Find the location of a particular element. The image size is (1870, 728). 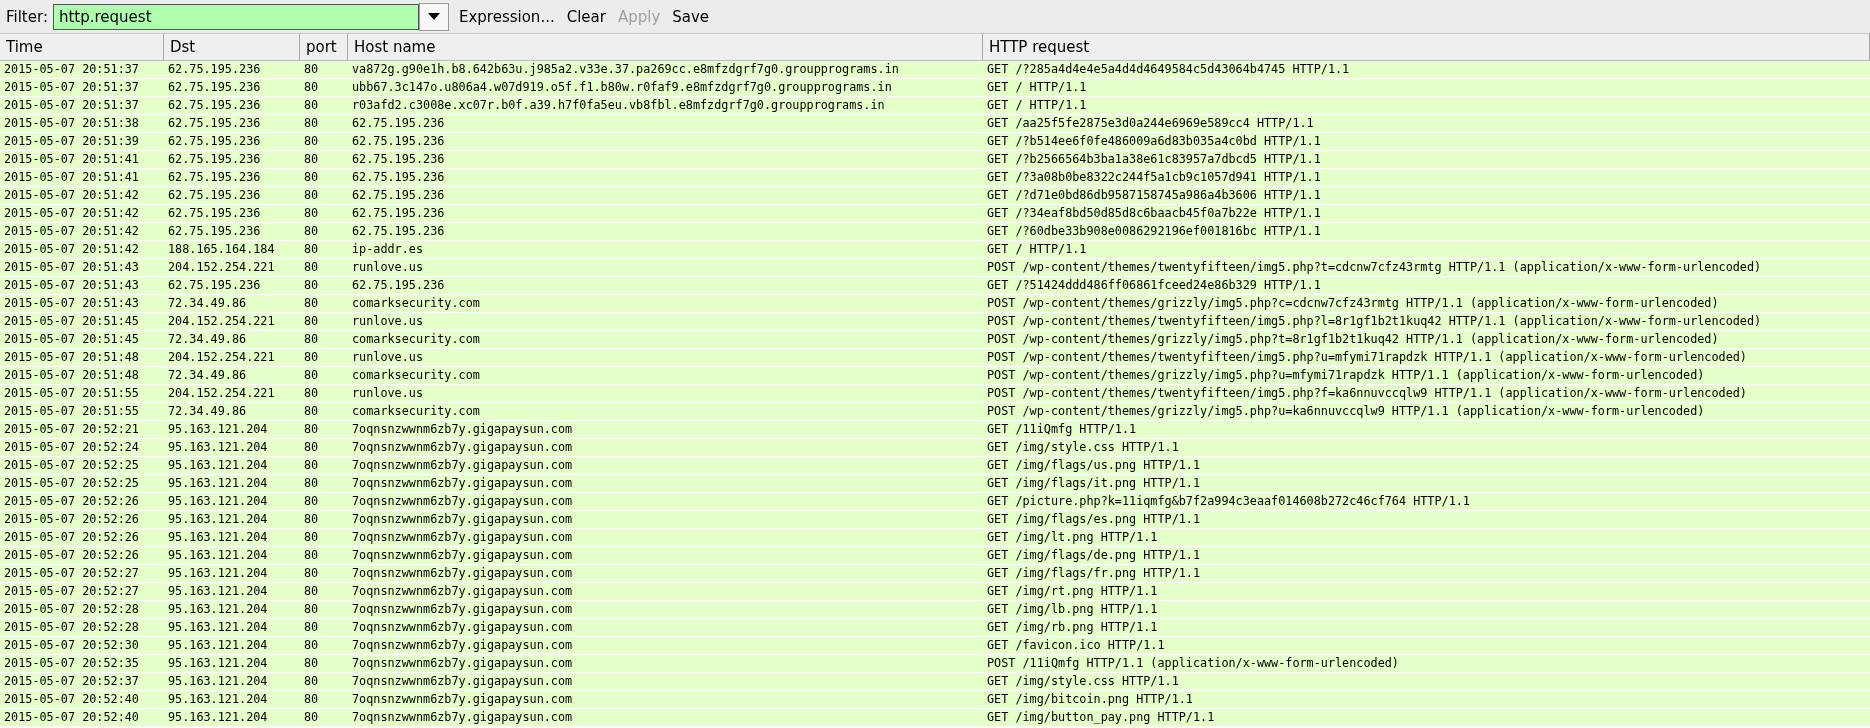

packet-row: 2015-05-07 20:52:35 95.163.121.204 80 7oqnsnzwwnm6zb7y.gigapaysun.com POST /11iQmfg HTTP/1.1 (application/x-www-form-urlencoded) is located at coordinates (935, 664).